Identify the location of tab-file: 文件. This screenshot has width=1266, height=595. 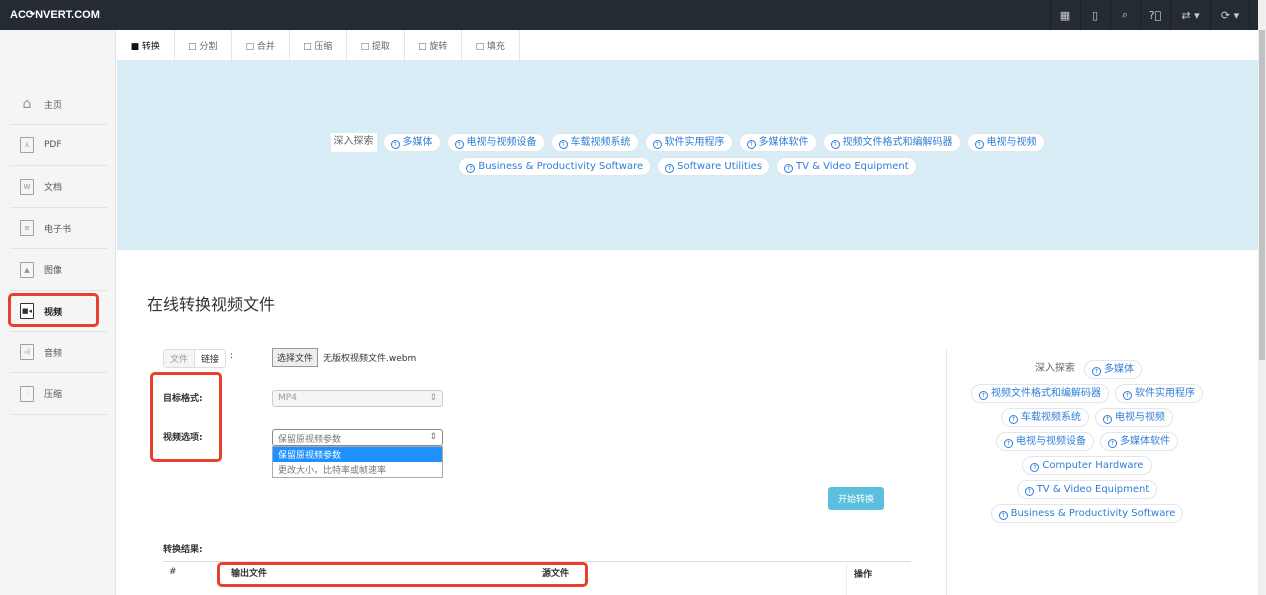
(179, 358).